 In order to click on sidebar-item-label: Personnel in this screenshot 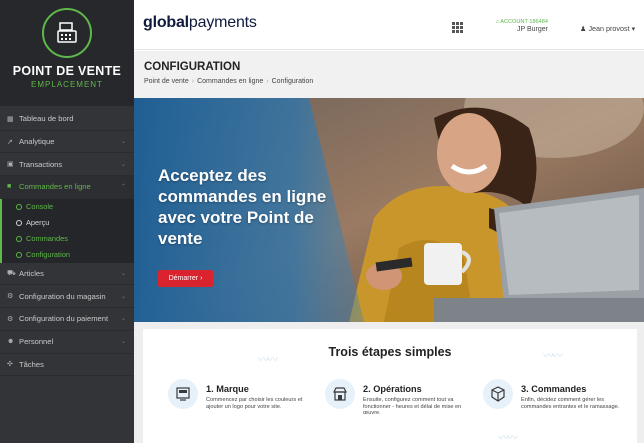, I will do `click(36, 342)`.